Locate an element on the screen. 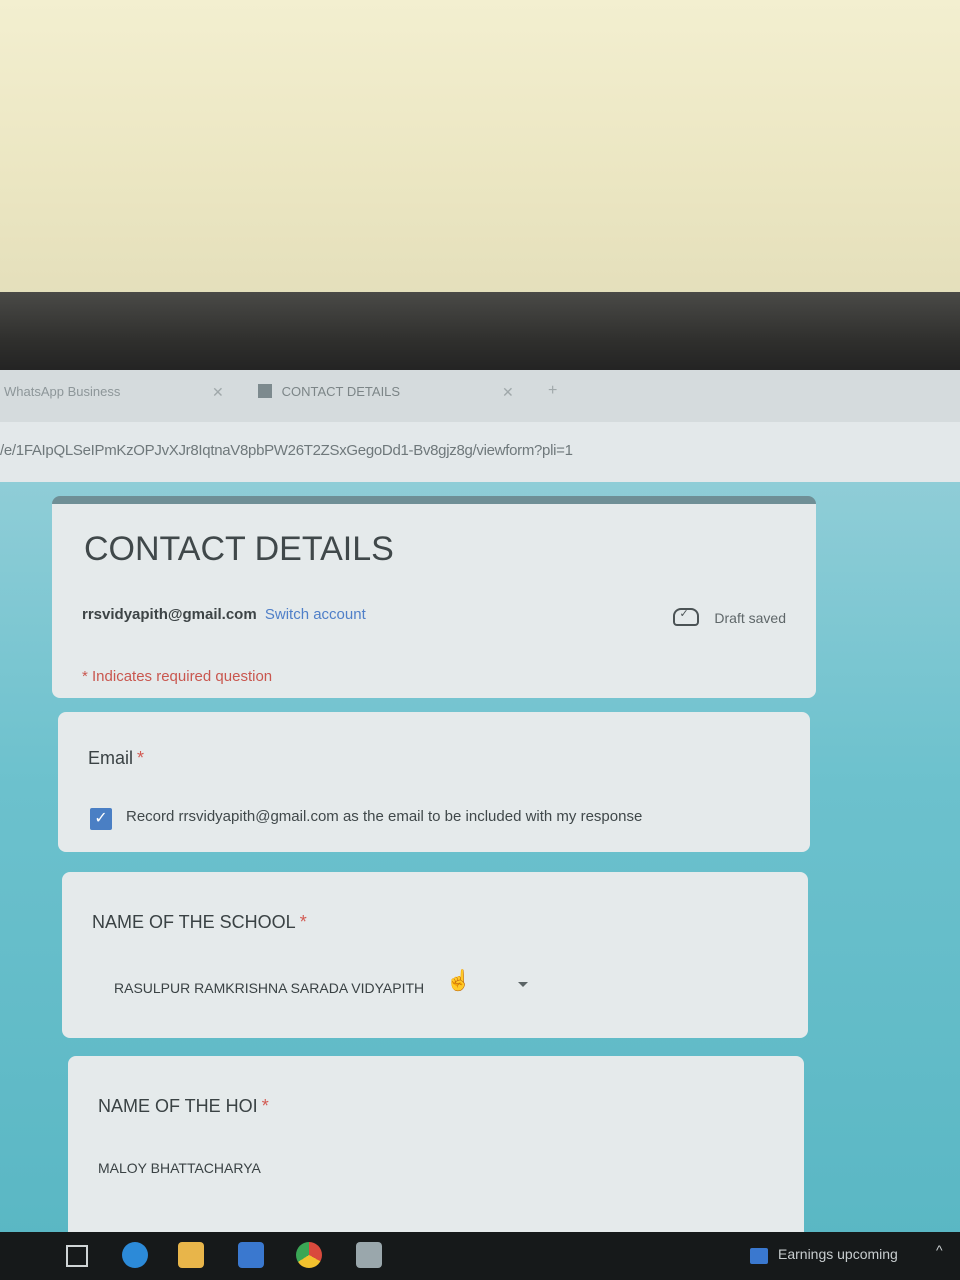  question-card-hoi: NAME OF THE HOI * MALOY BHATTACHARYA is located at coordinates (436, 1151).